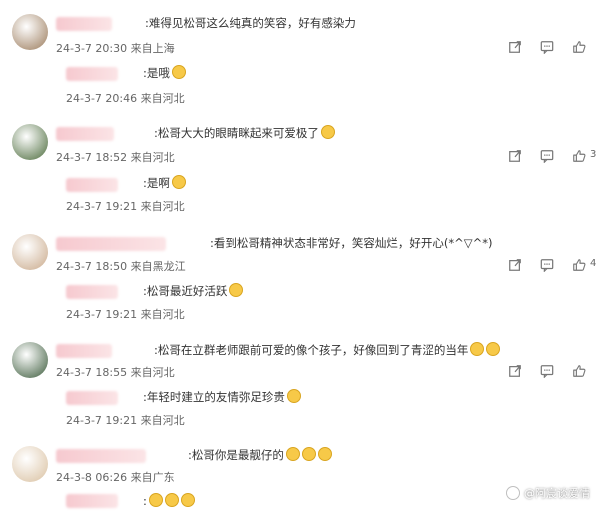 The image size is (600, 511). I want to click on like-count: 4, so click(593, 263).